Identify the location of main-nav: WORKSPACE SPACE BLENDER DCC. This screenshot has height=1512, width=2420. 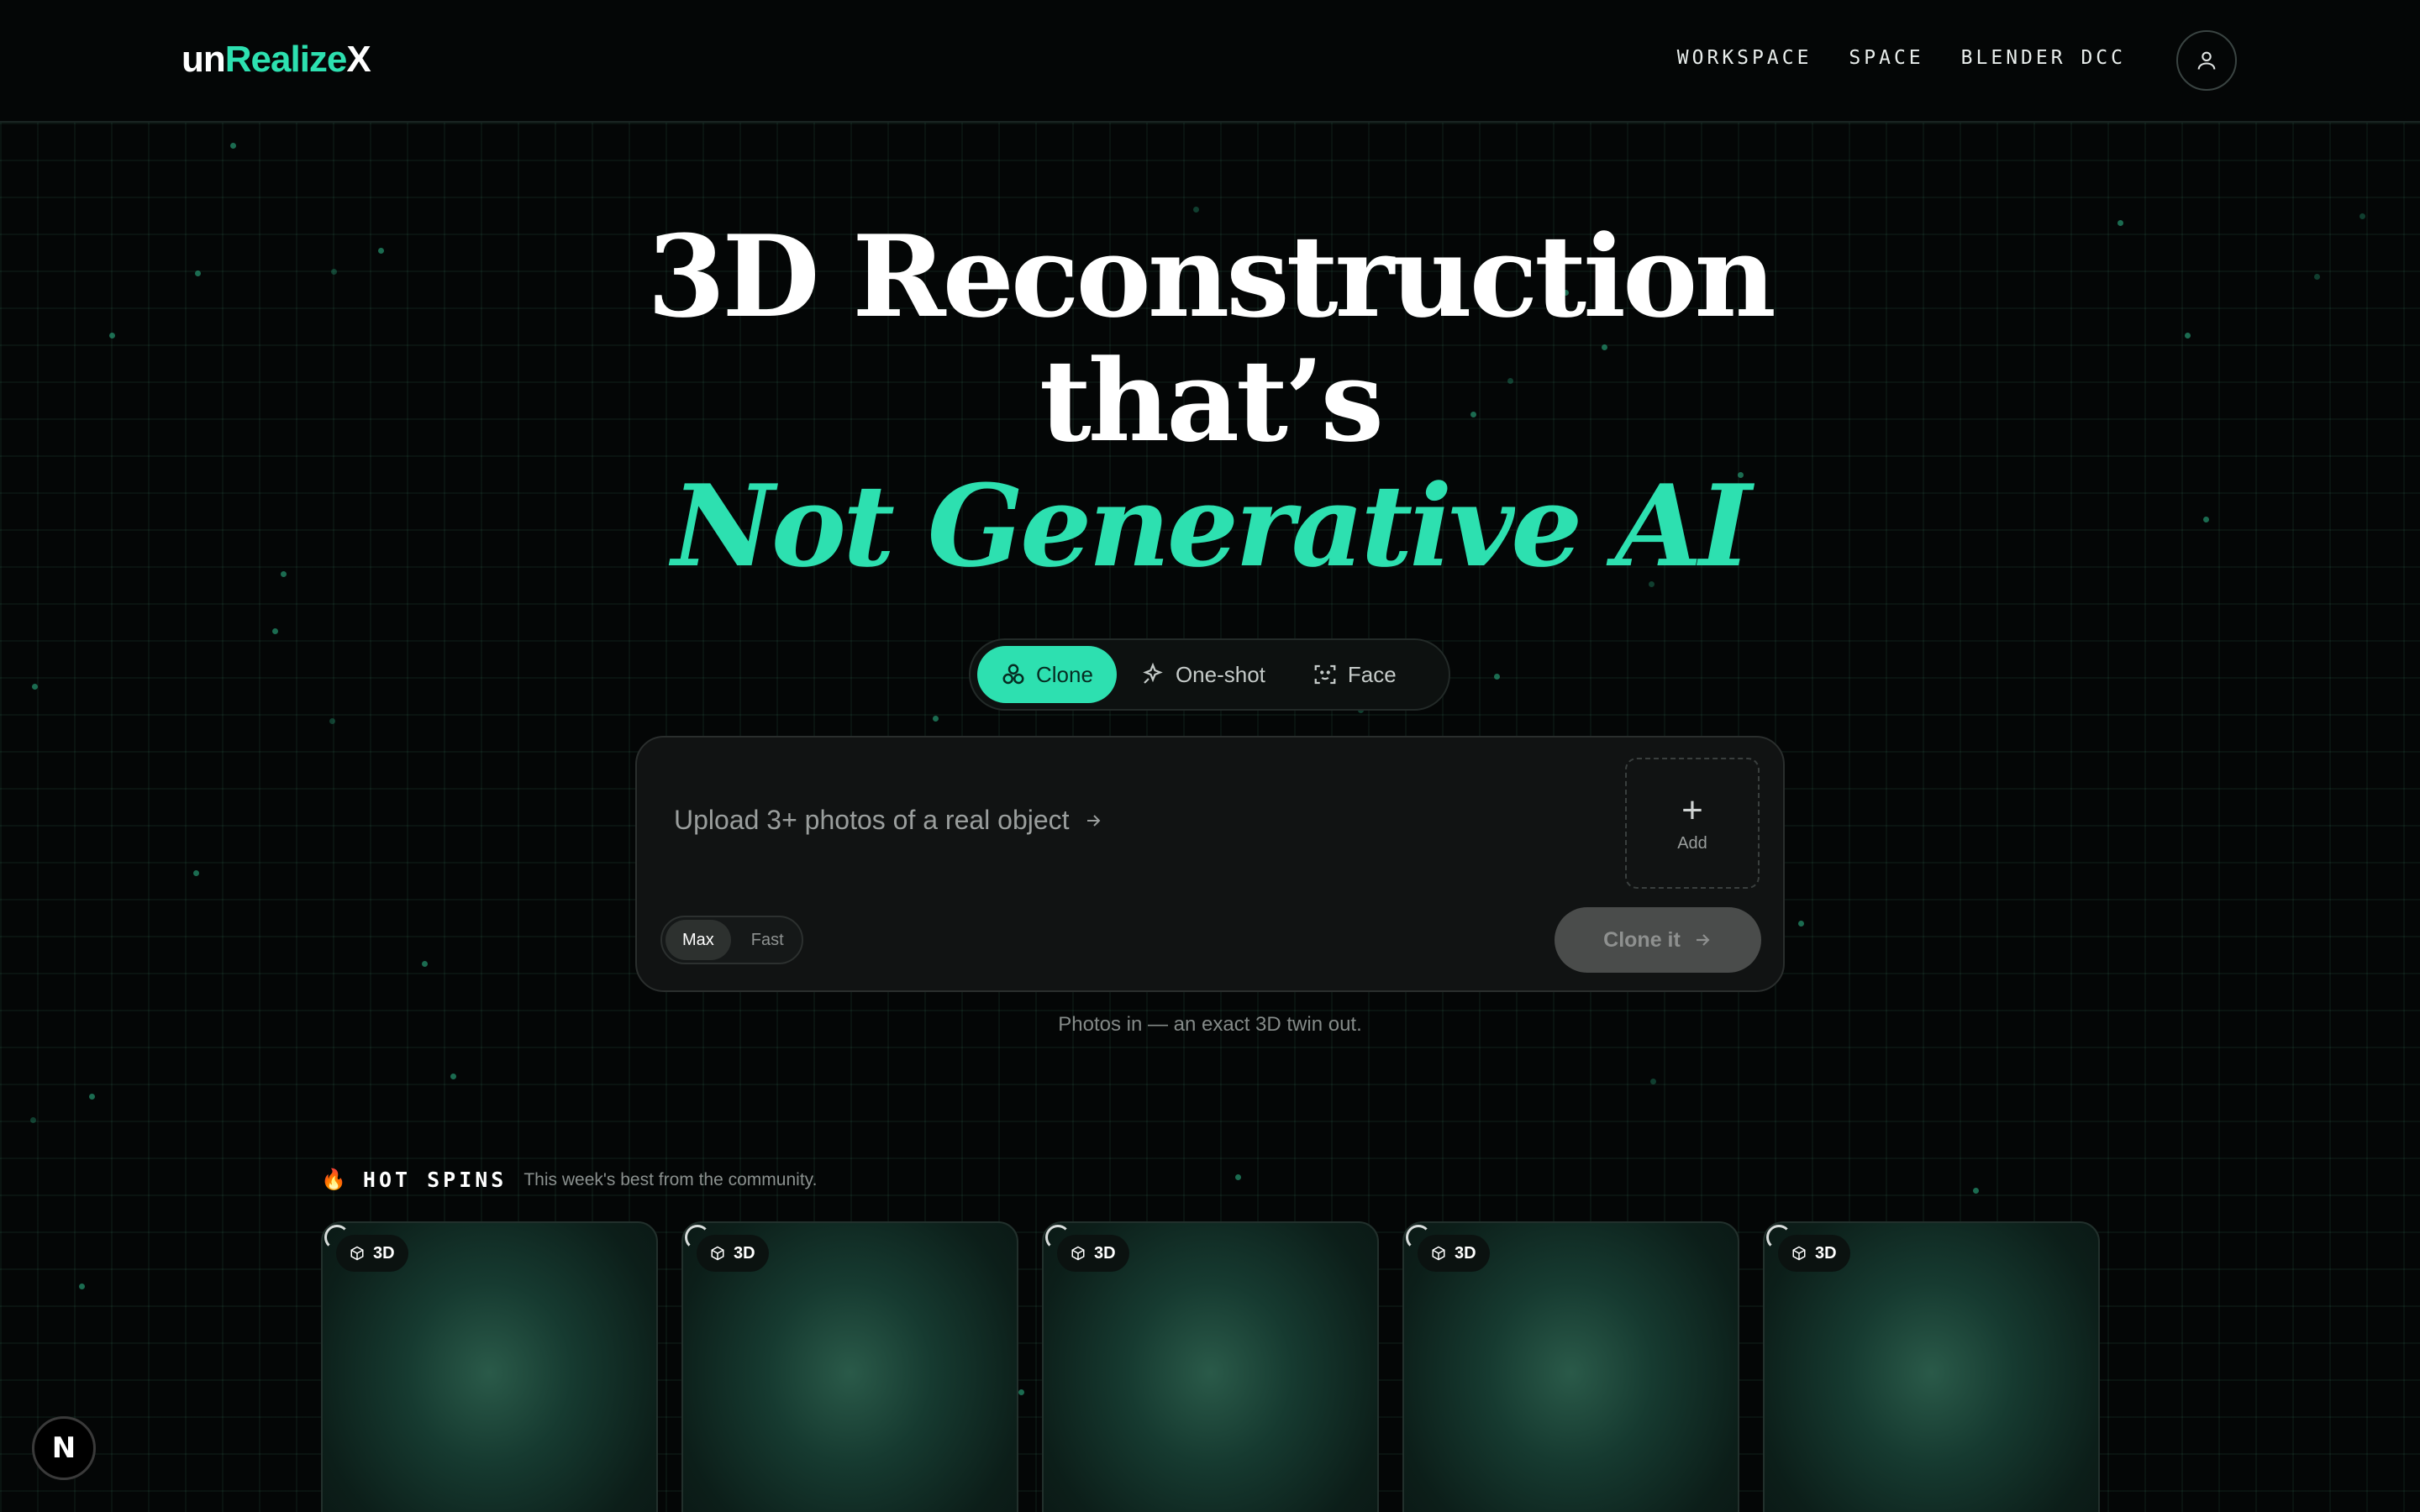
(1902, 58).